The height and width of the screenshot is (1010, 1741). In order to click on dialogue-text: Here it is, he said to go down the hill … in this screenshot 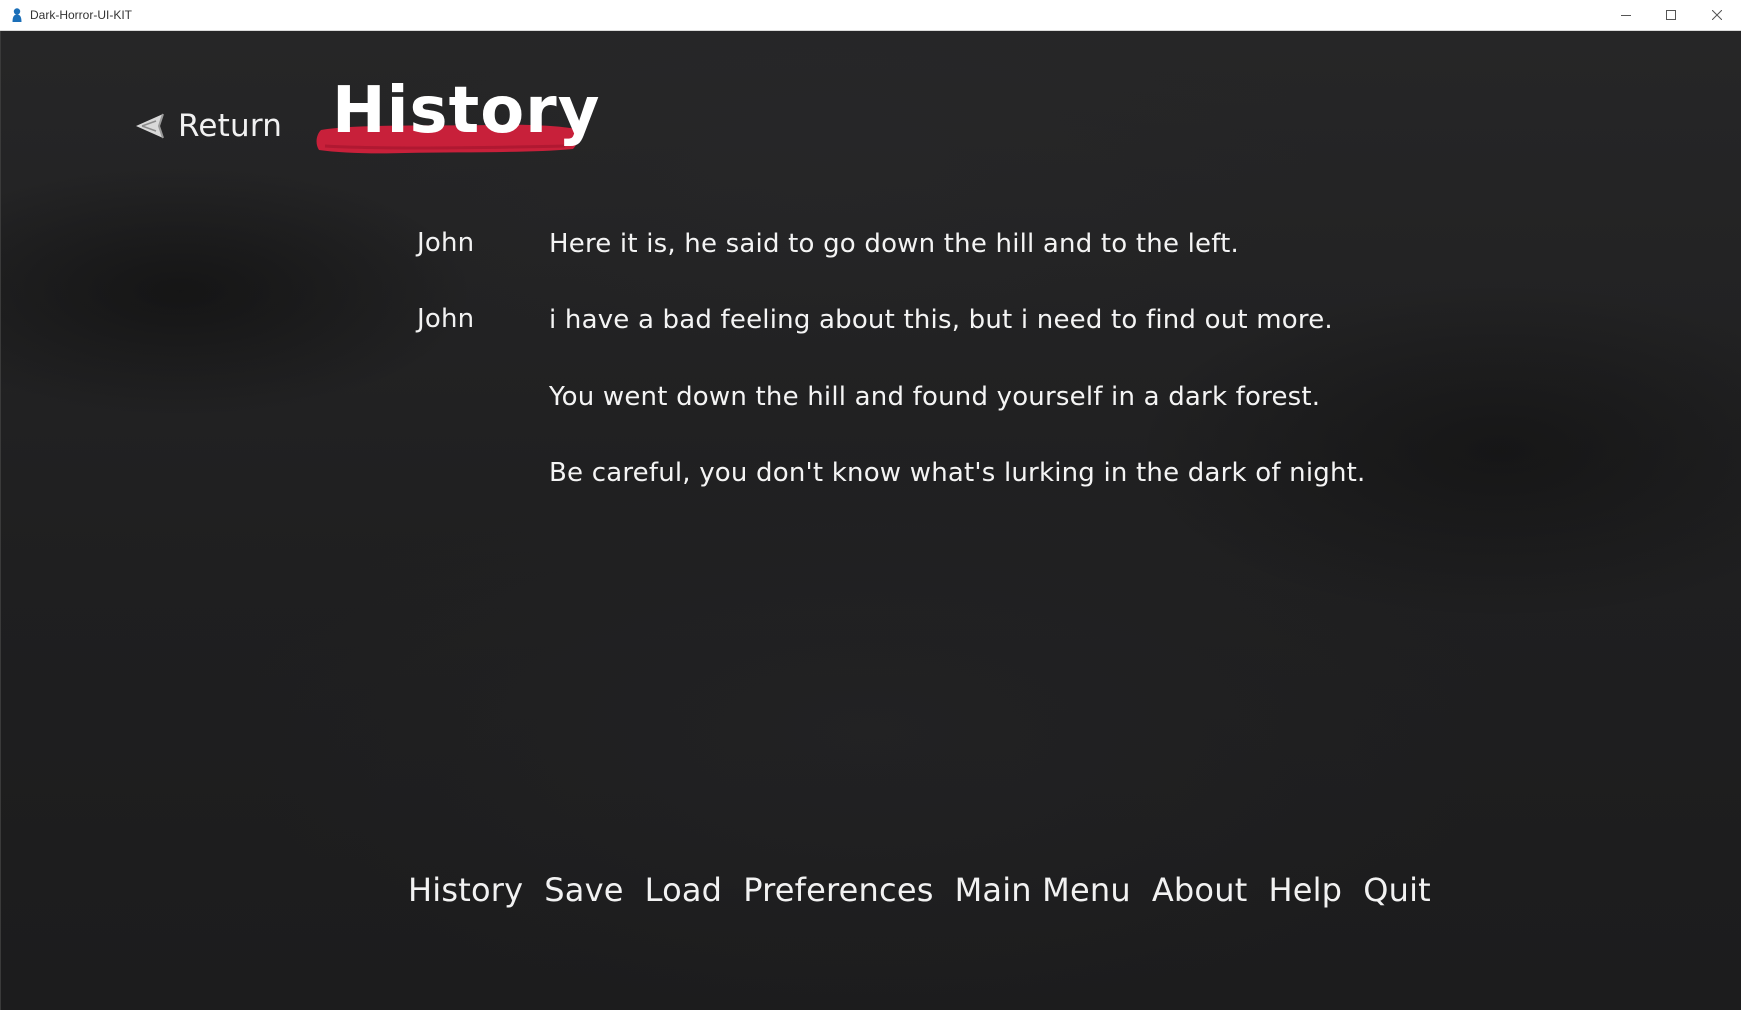, I will do `click(894, 244)`.